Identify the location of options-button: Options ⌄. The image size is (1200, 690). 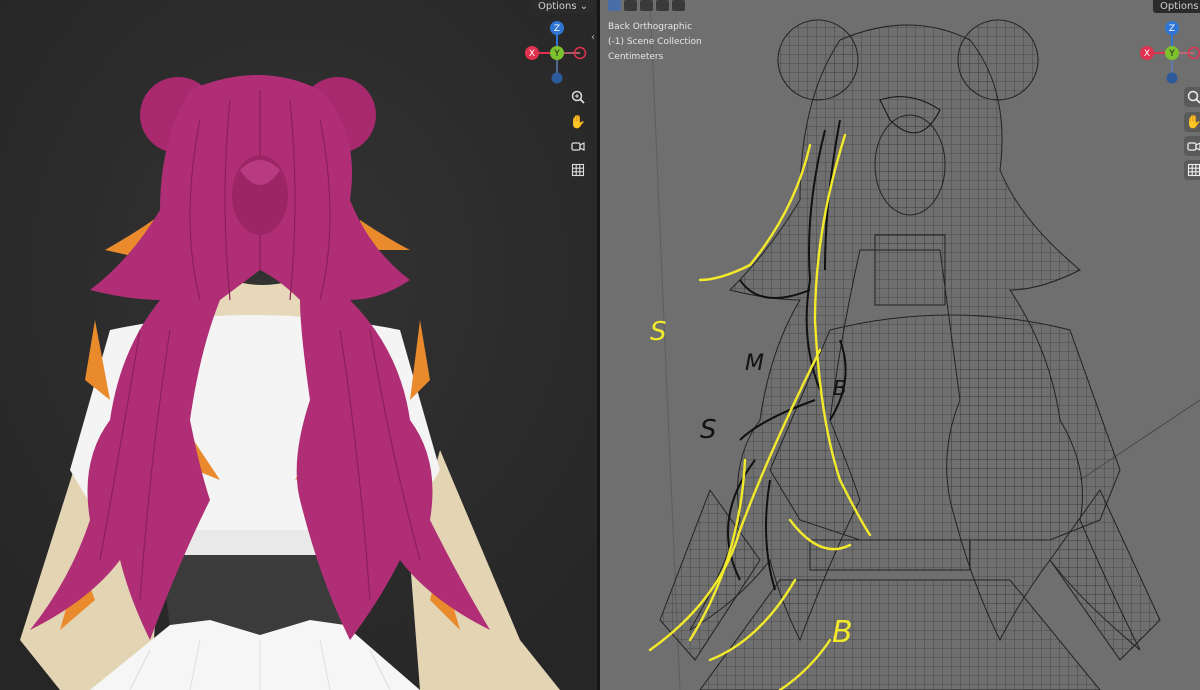
(563, 6).